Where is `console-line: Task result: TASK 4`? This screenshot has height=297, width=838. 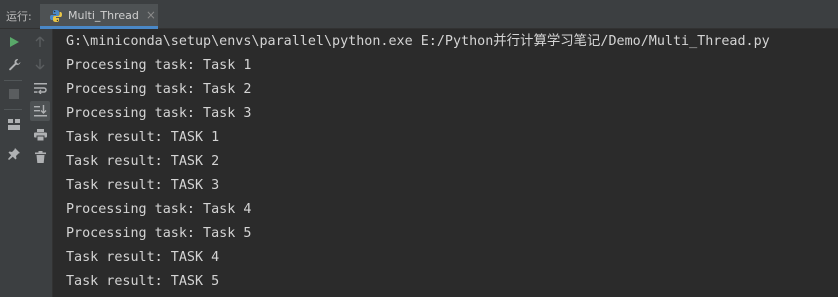
console-line: Task result: TASK 4 is located at coordinates (143, 257).